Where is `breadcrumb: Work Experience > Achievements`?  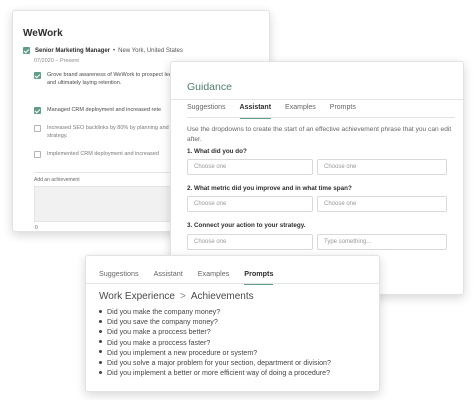
breadcrumb: Work Experience > Achievements is located at coordinates (176, 296).